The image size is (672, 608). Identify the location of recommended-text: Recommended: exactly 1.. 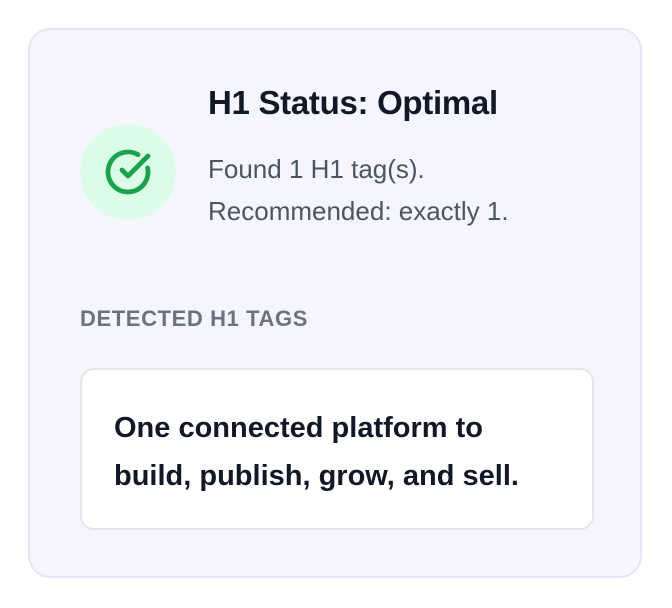
(358, 211).